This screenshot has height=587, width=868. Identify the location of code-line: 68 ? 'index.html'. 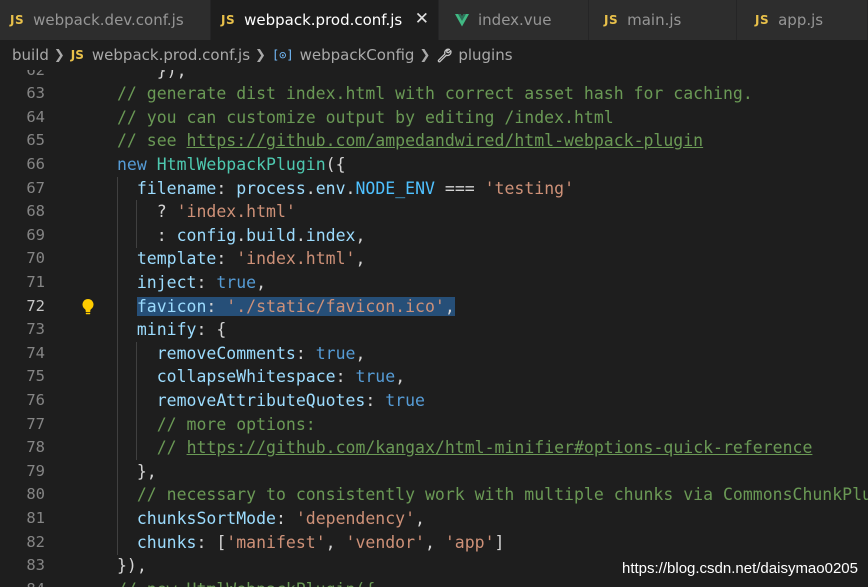
(434, 212).